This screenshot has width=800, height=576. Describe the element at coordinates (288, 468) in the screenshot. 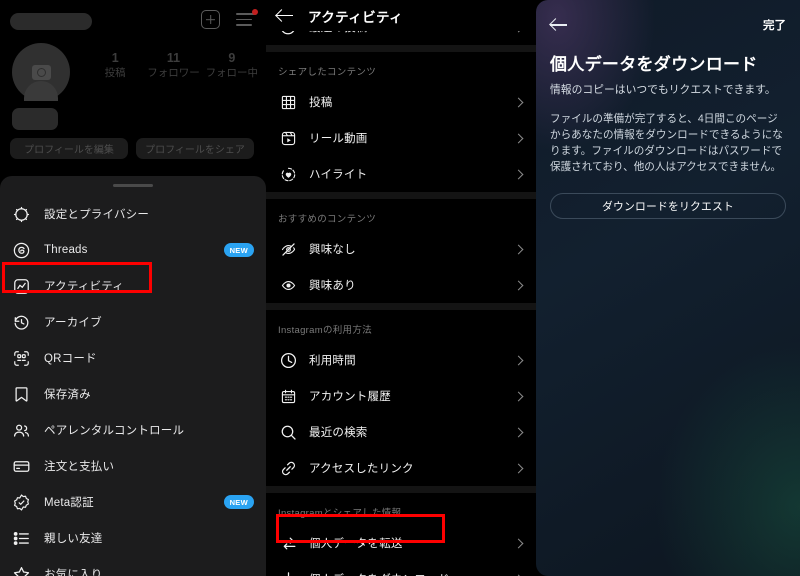

I see `link-icon` at that location.